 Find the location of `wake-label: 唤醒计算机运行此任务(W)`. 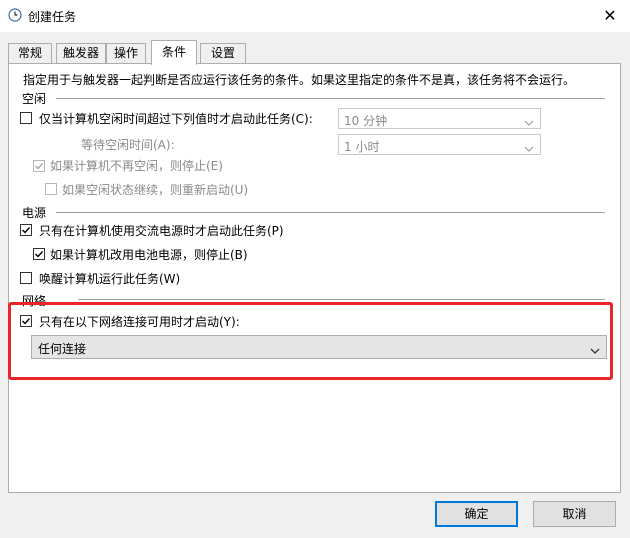

wake-label: 唤醒计算机运行此任务(W) is located at coordinates (110, 279).